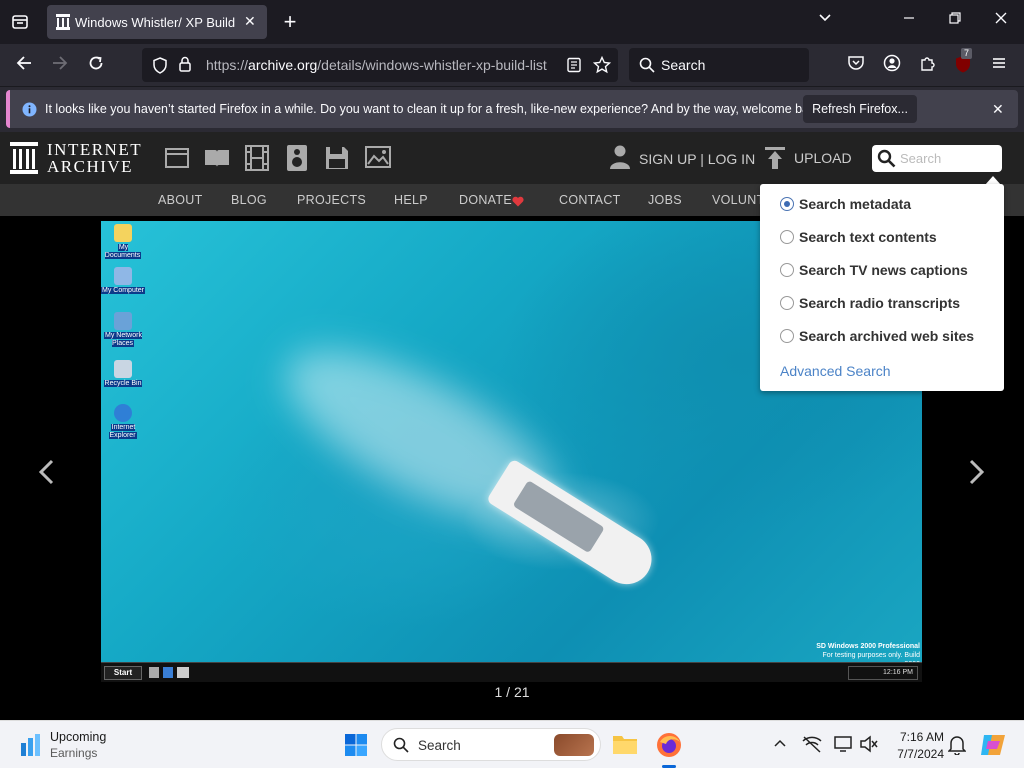 Image resolution: width=1024 pixels, height=768 pixels. Describe the element at coordinates (787, 204) in the screenshot. I see `radio-selected` at that location.